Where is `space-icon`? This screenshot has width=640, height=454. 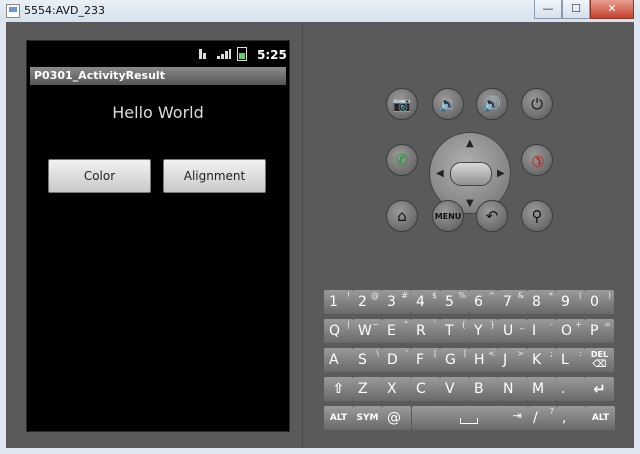 space-icon is located at coordinates (469, 421).